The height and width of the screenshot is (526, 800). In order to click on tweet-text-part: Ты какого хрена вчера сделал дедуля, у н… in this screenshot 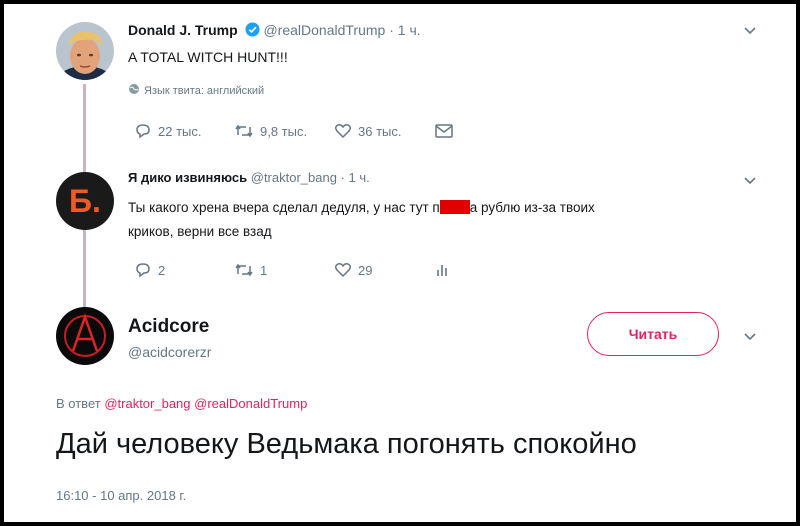, I will do `click(284, 207)`.